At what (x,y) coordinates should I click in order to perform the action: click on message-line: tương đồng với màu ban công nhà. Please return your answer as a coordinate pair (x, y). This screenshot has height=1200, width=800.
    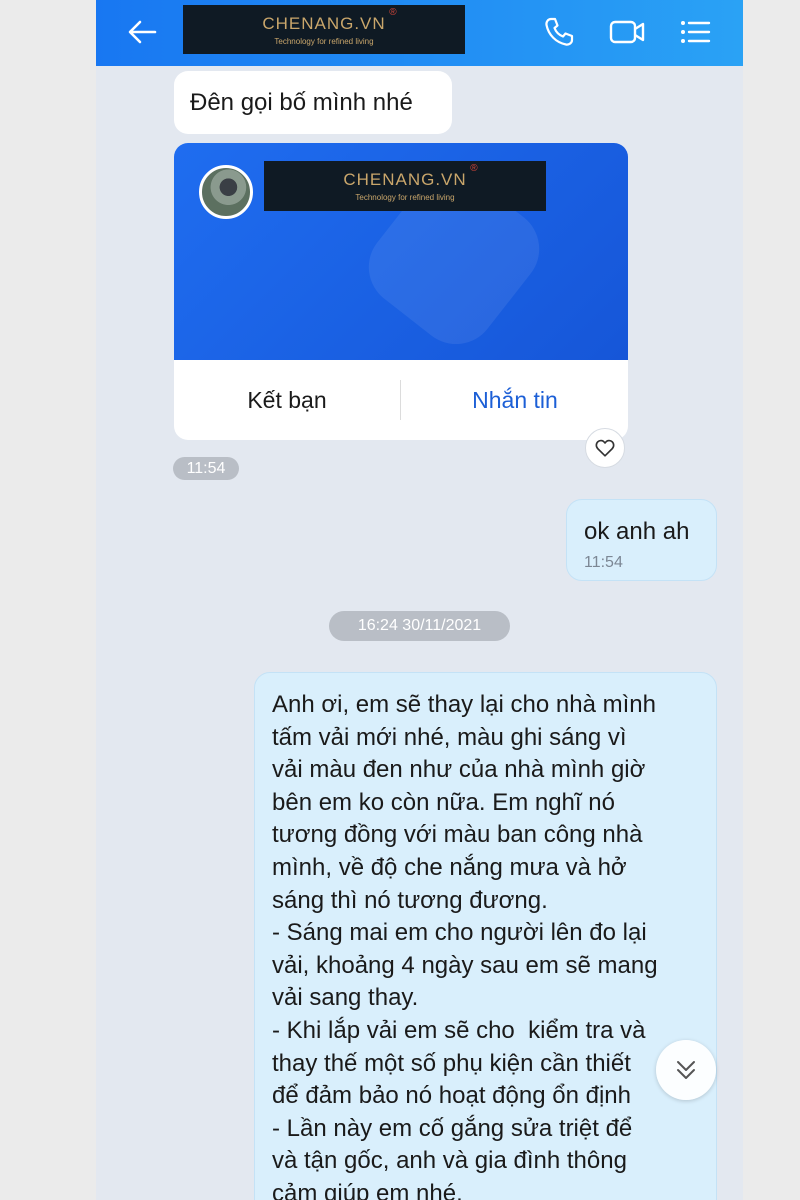
    Looking at the image, I should click on (457, 835).